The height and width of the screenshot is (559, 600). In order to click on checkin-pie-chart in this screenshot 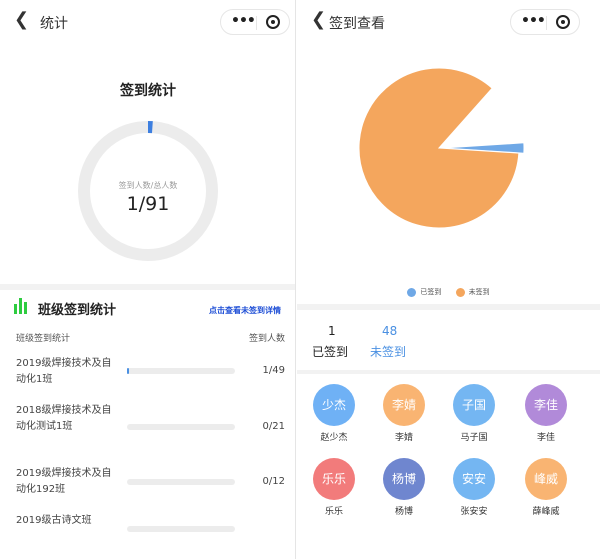, I will do `click(441, 148)`.